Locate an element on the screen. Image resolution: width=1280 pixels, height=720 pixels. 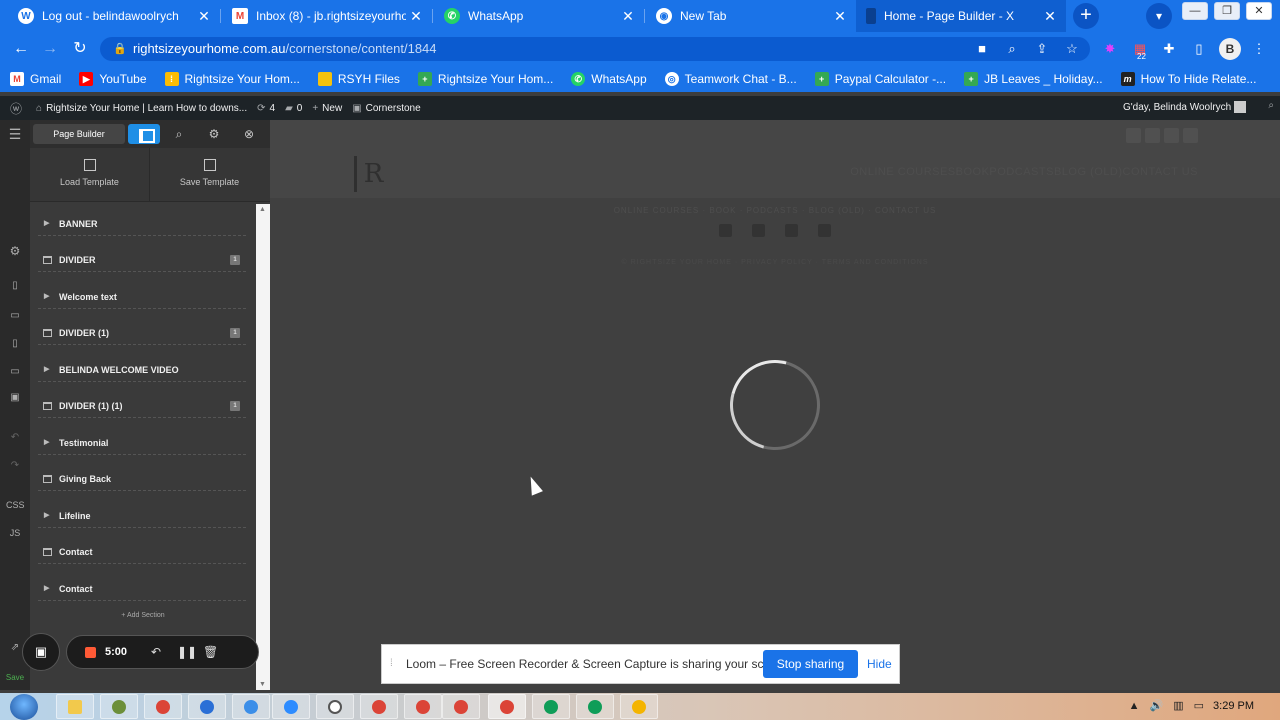
scroll-up-icon: ▲ is located at coordinates (262, 209).